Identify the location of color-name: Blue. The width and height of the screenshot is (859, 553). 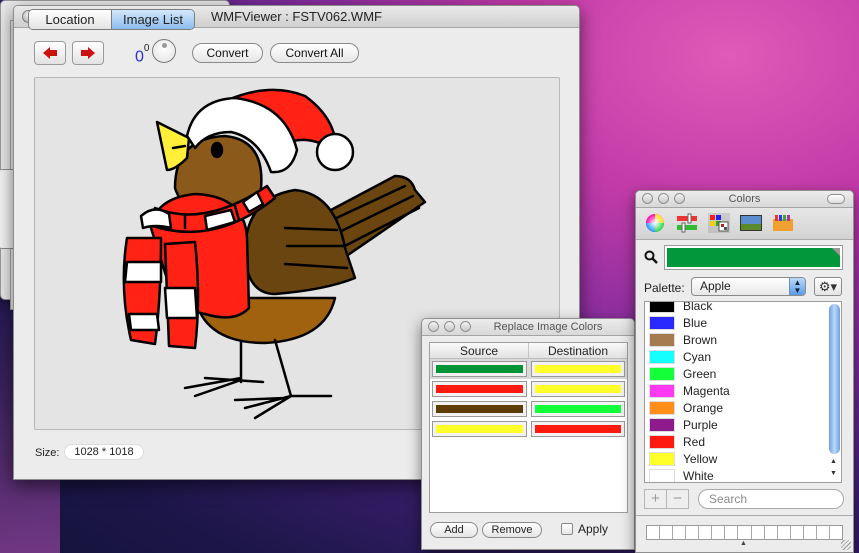
(695, 322).